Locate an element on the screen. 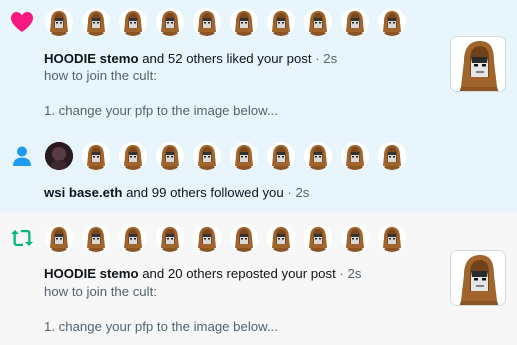 Image resolution: width=517 pixels, height=345 pixels. person-icon is located at coordinates (22, 156).